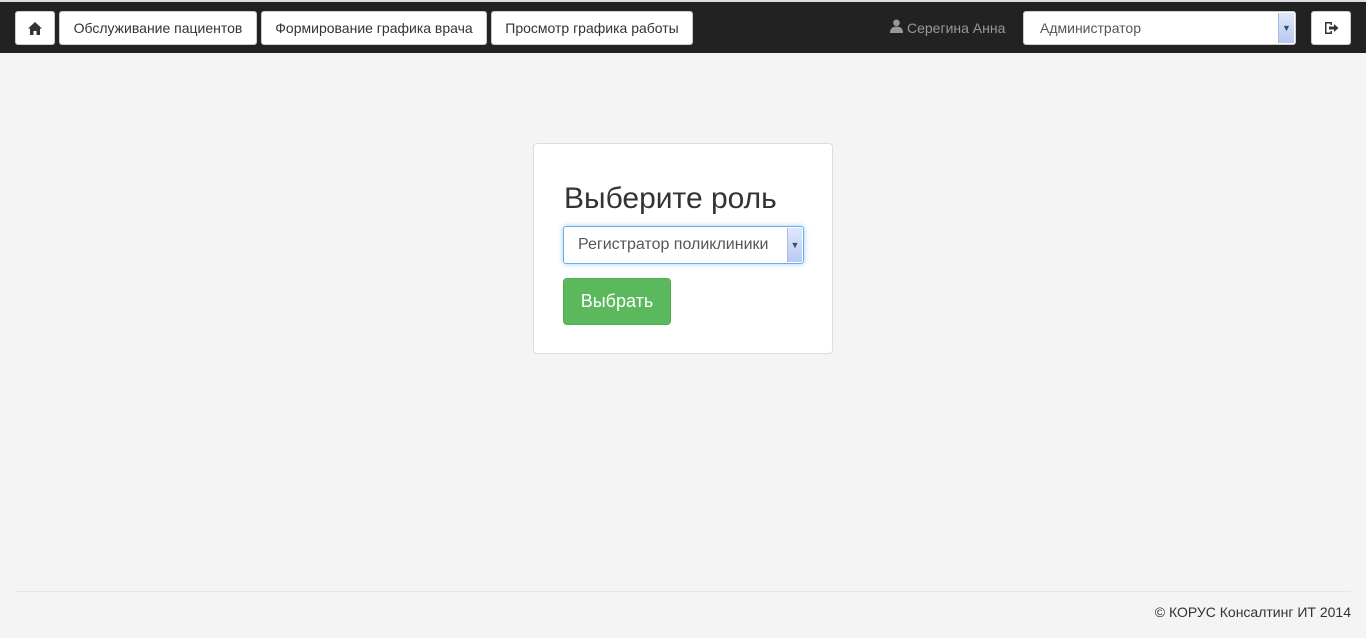  I want to click on logout-icon, so click(1331, 28).